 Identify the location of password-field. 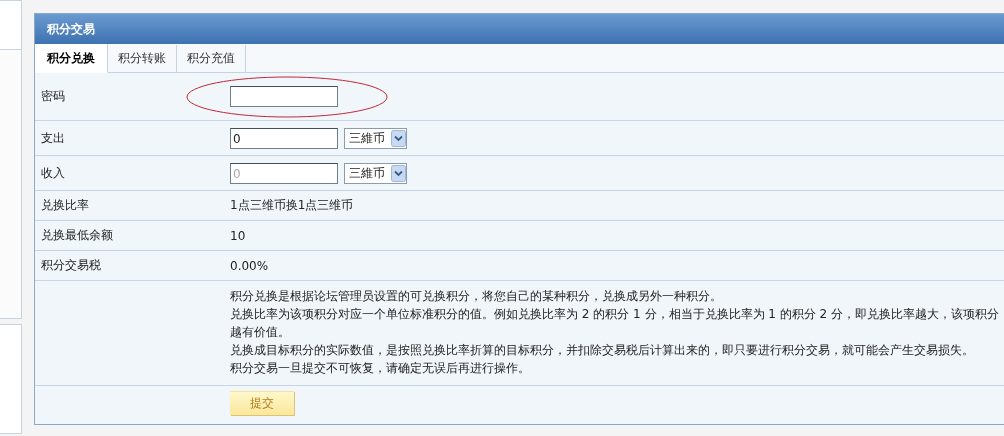
(284, 96).